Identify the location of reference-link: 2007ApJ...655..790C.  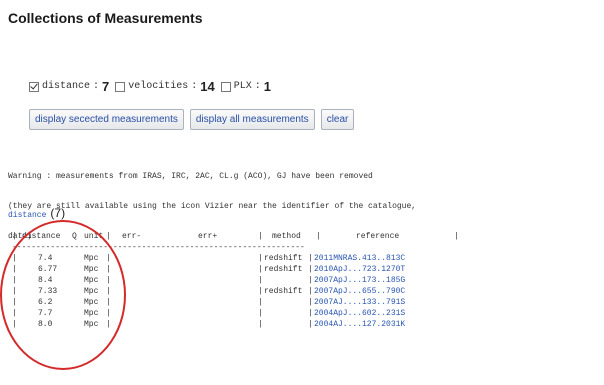
(359, 291).